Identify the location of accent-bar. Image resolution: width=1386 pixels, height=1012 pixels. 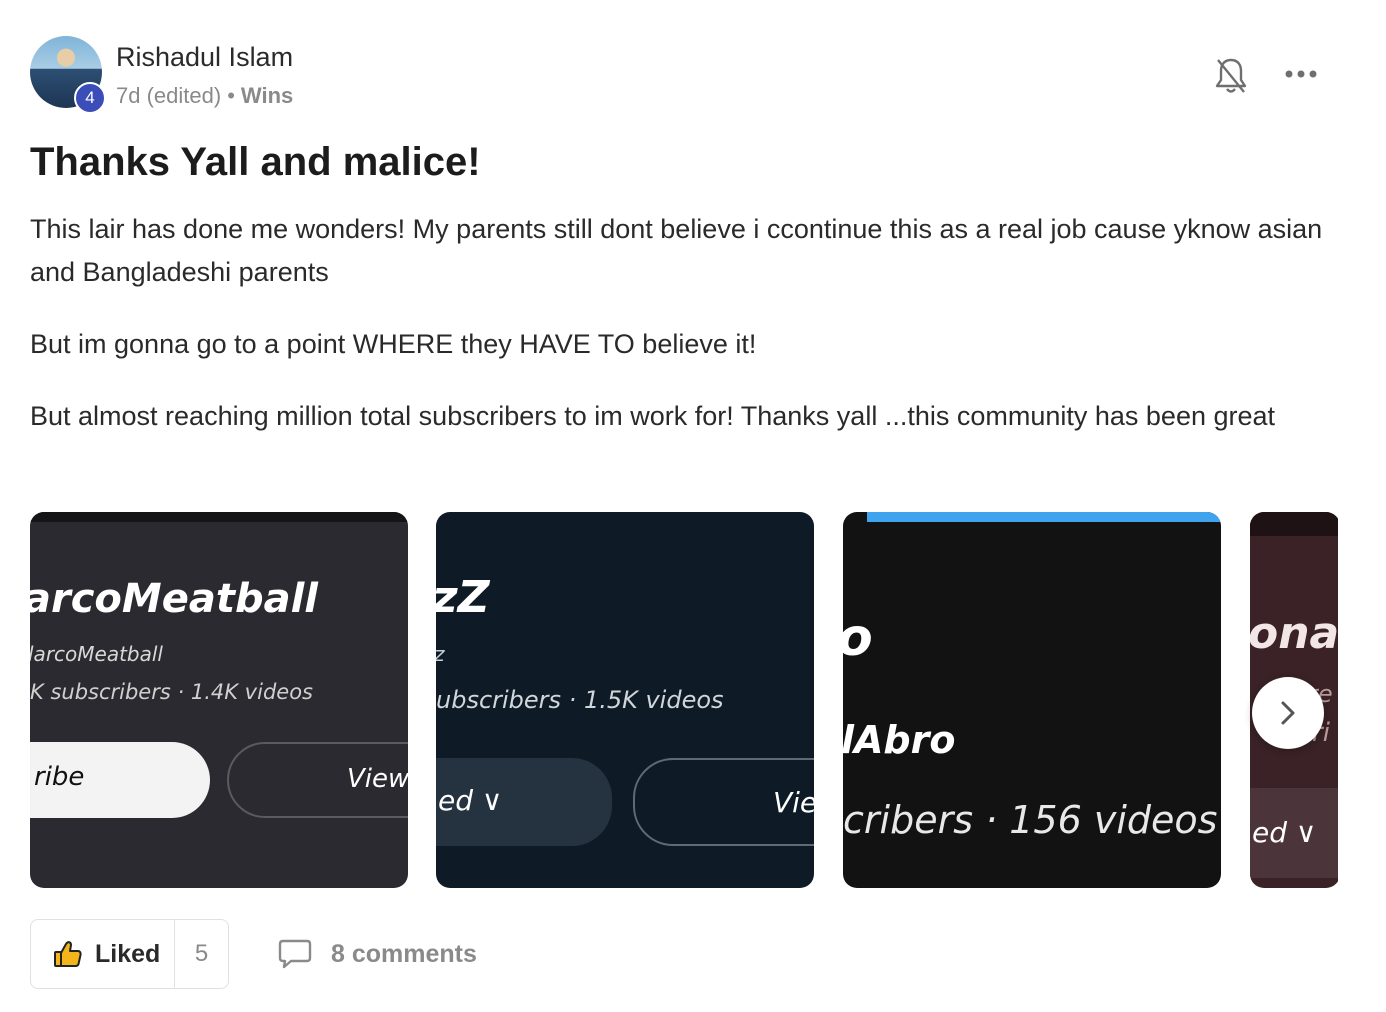
(1044, 517).